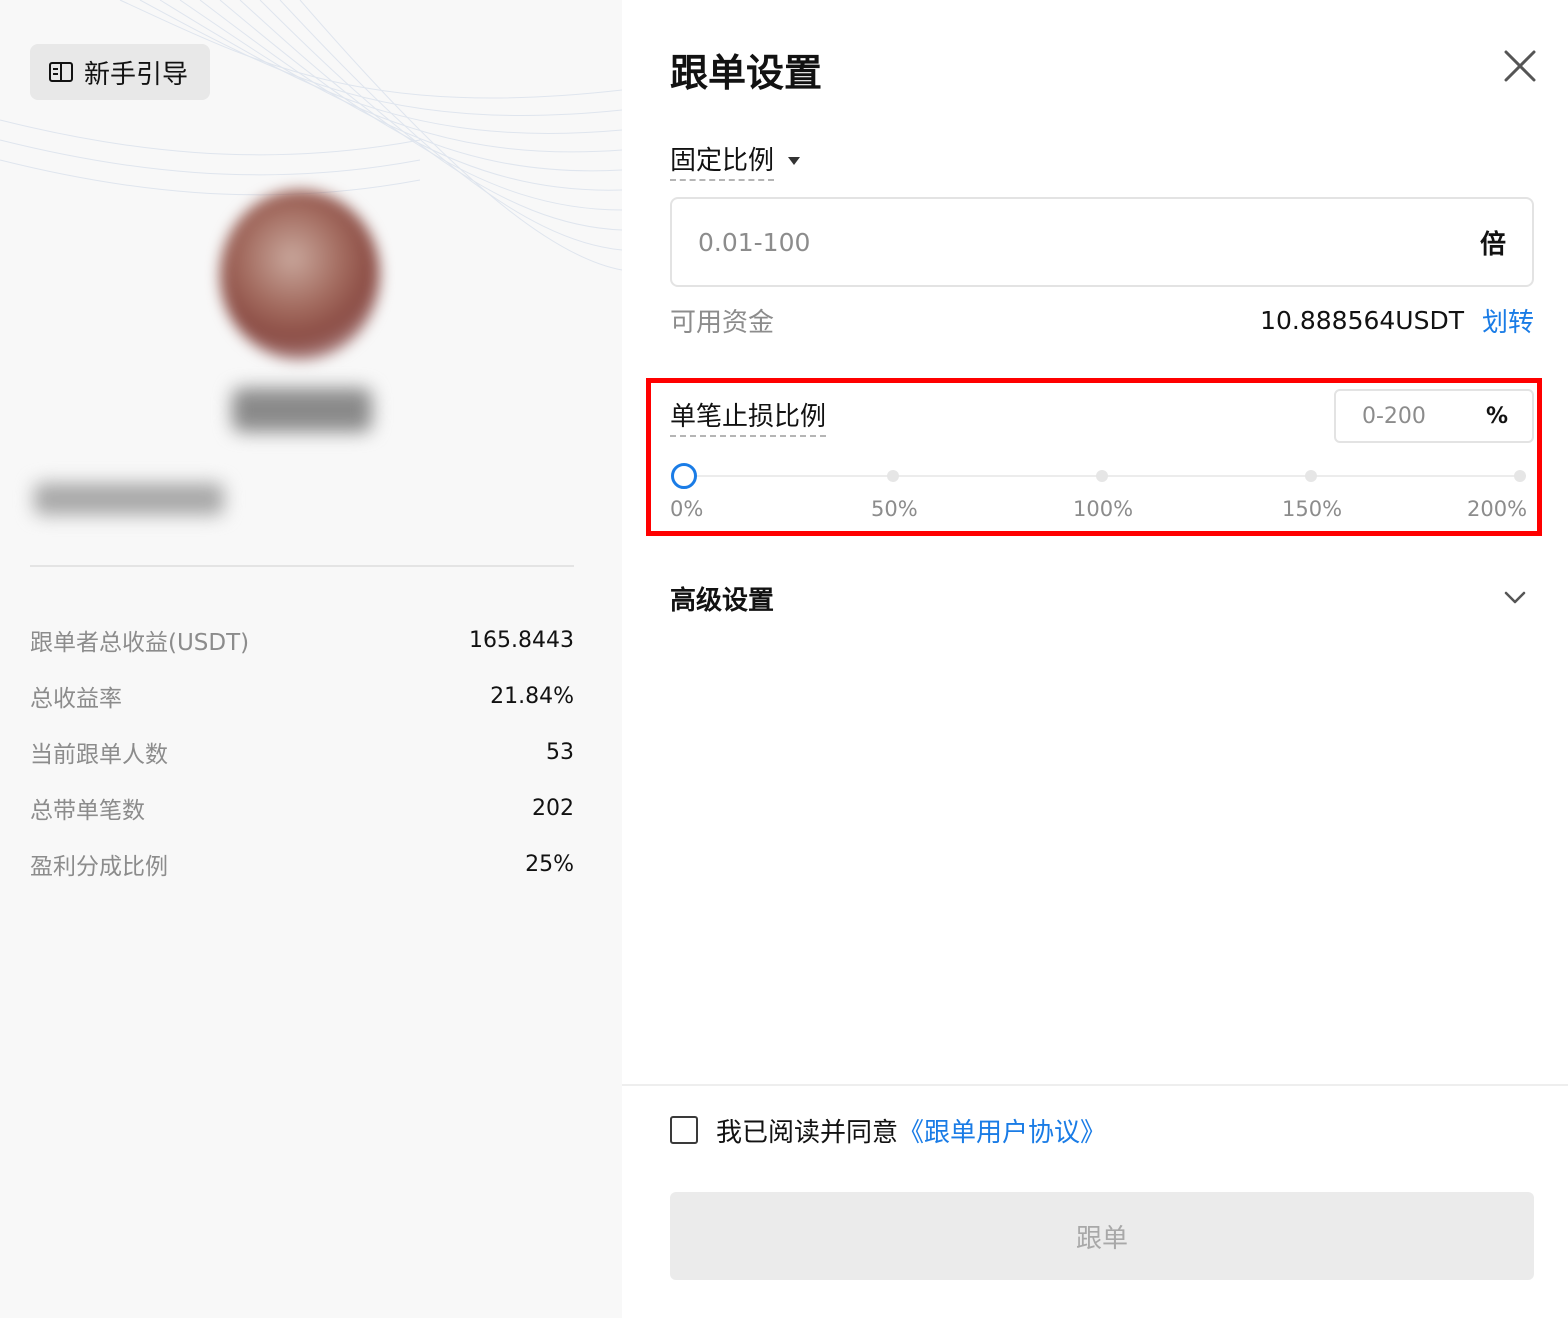  What do you see at coordinates (99, 867) in the screenshot?
I see `stat-label: 盈利分成比例` at bounding box center [99, 867].